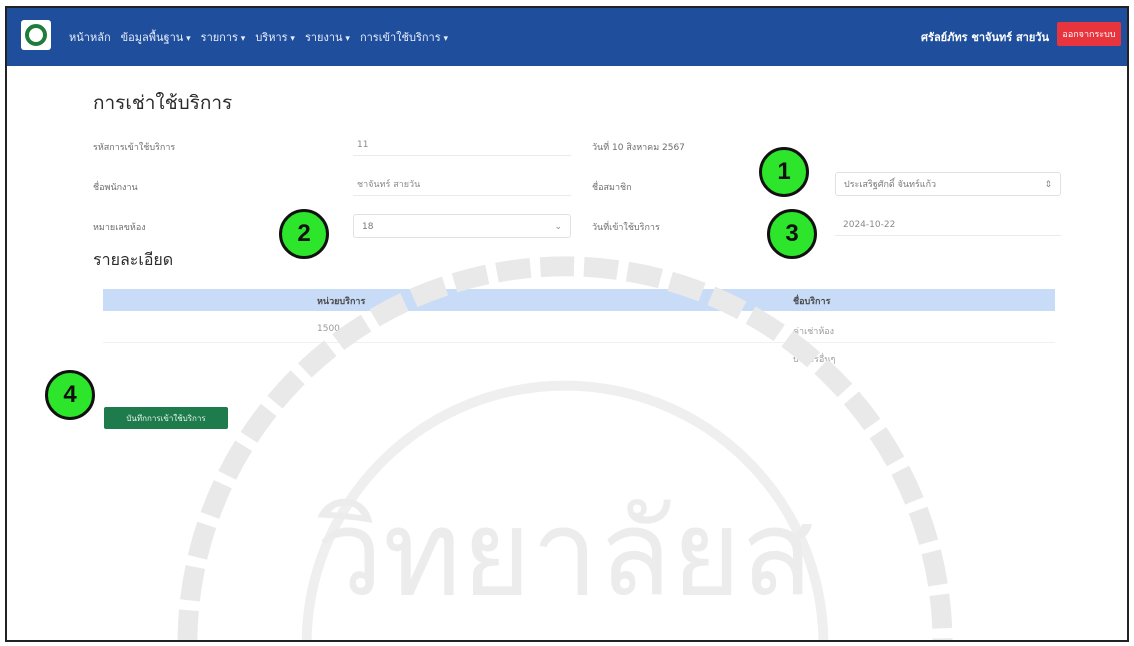 This screenshot has height=646, width=1134. What do you see at coordinates (275, 37) in the screenshot?
I see `nav-item-manage: บริหาร` at bounding box center [275, 37].